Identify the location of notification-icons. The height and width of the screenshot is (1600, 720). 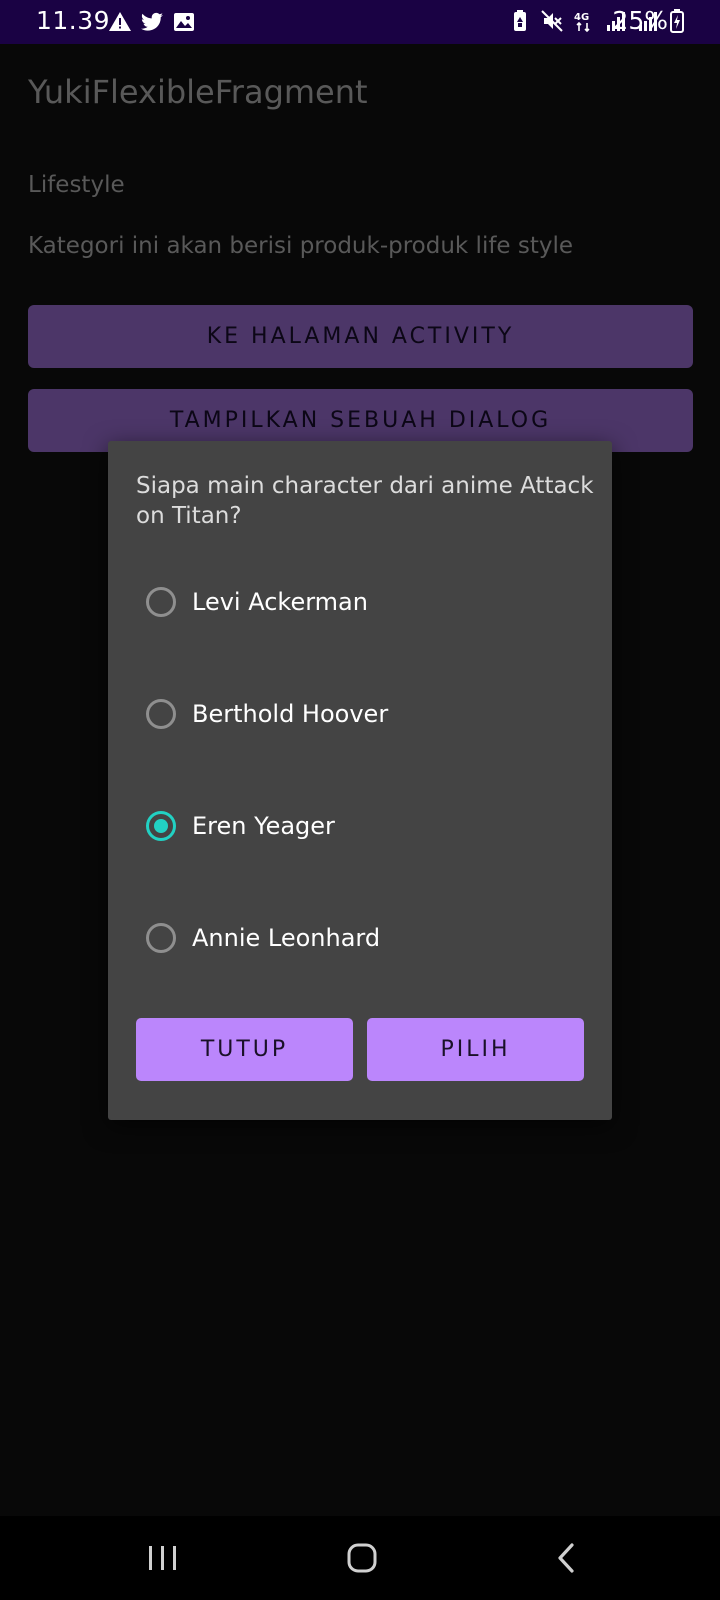
(152, 22).